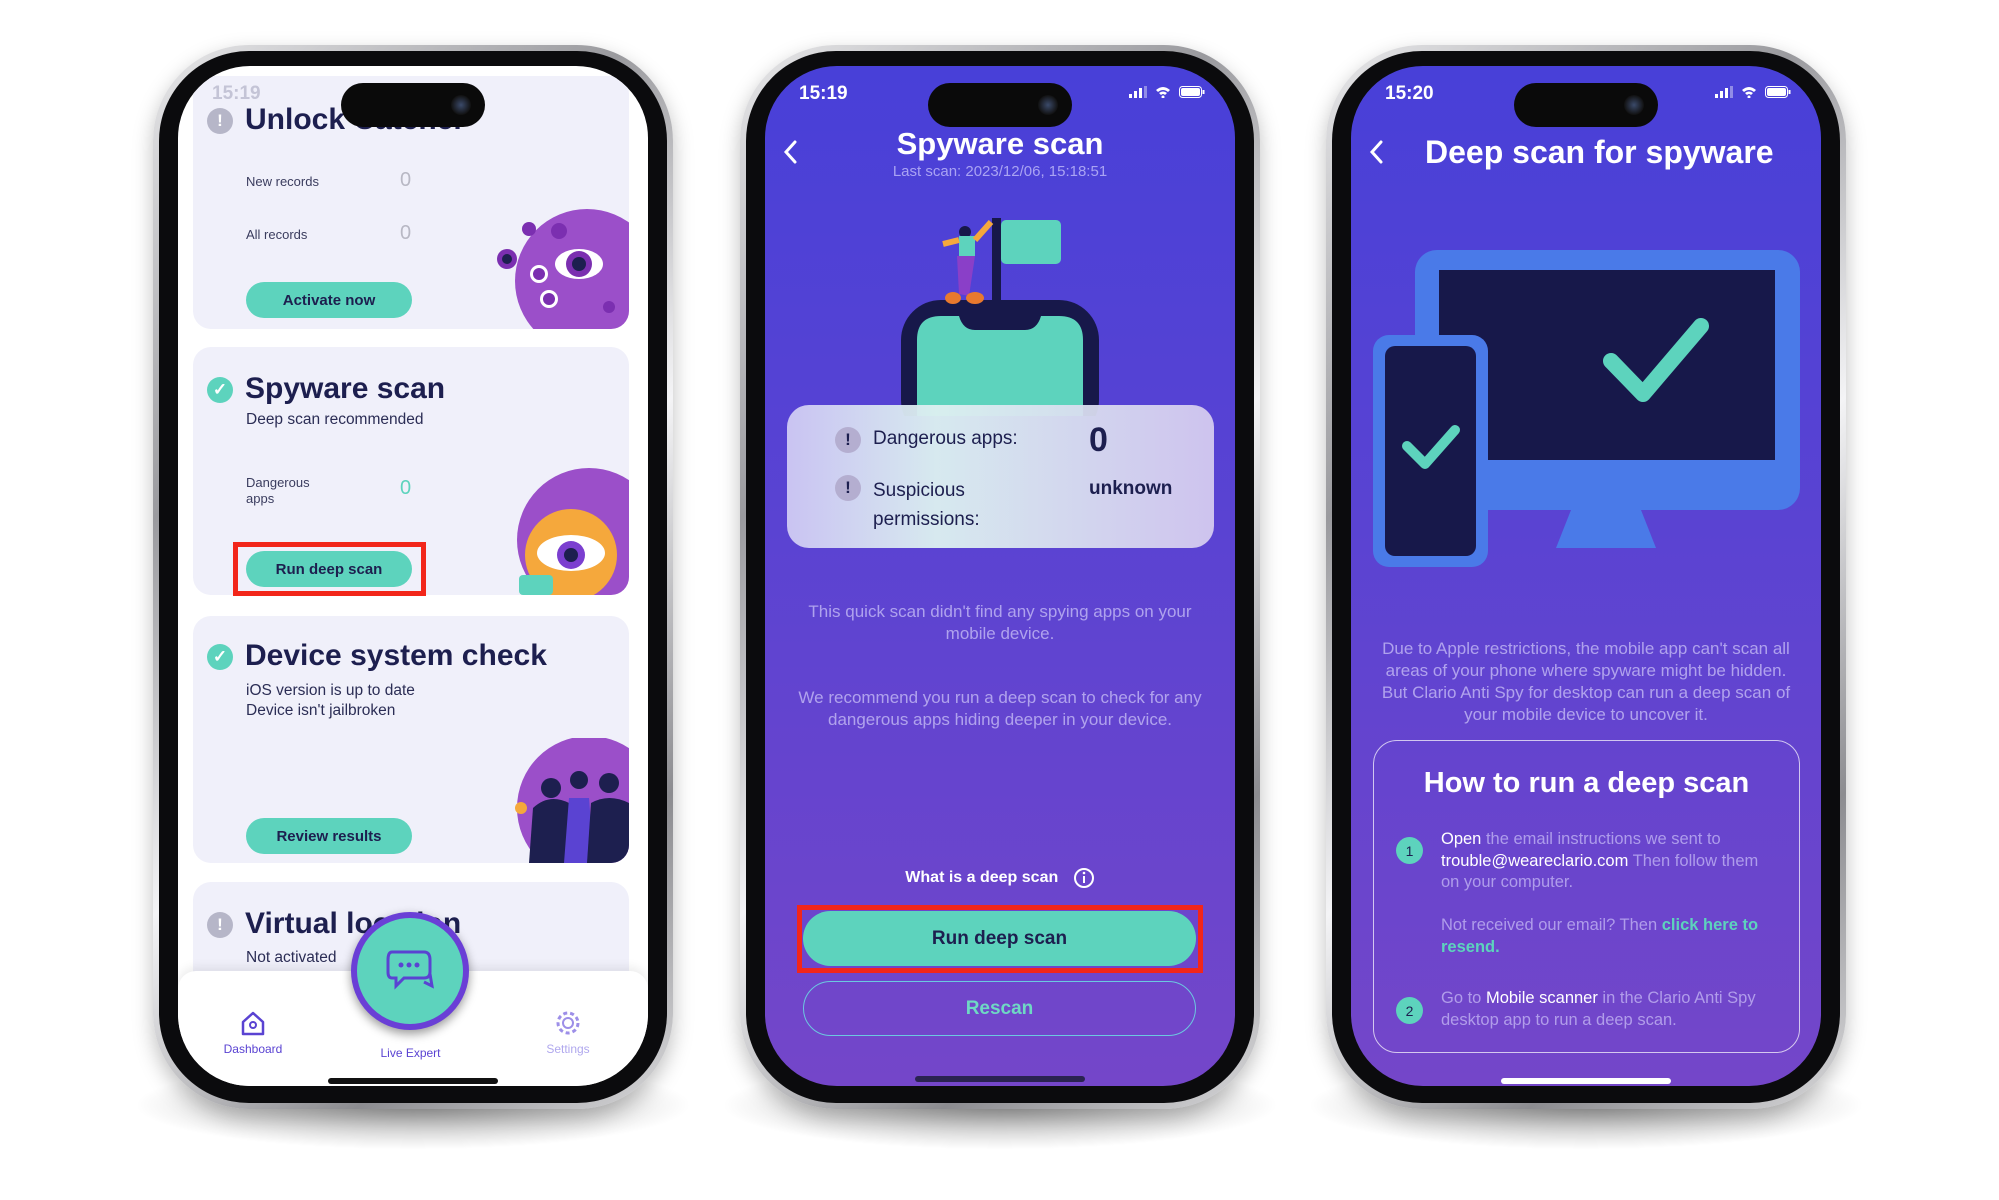 This screenshot has width=1999, height=1200. What do you see at coordinates (335, 419) in the screenshot?
I see `card-subtitle: Deep scan recommended` at bounding box center [335, 419].